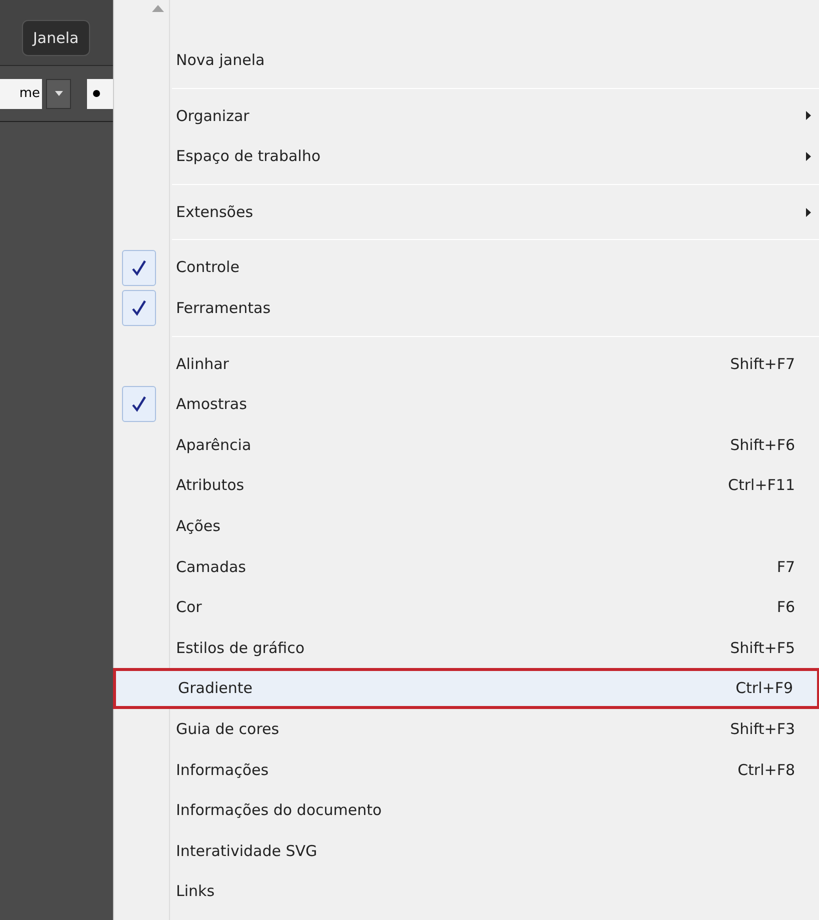  Describe the element at coordinates (466, 607) in the screenshot. I see `menu-item: Cor F6` at that location.